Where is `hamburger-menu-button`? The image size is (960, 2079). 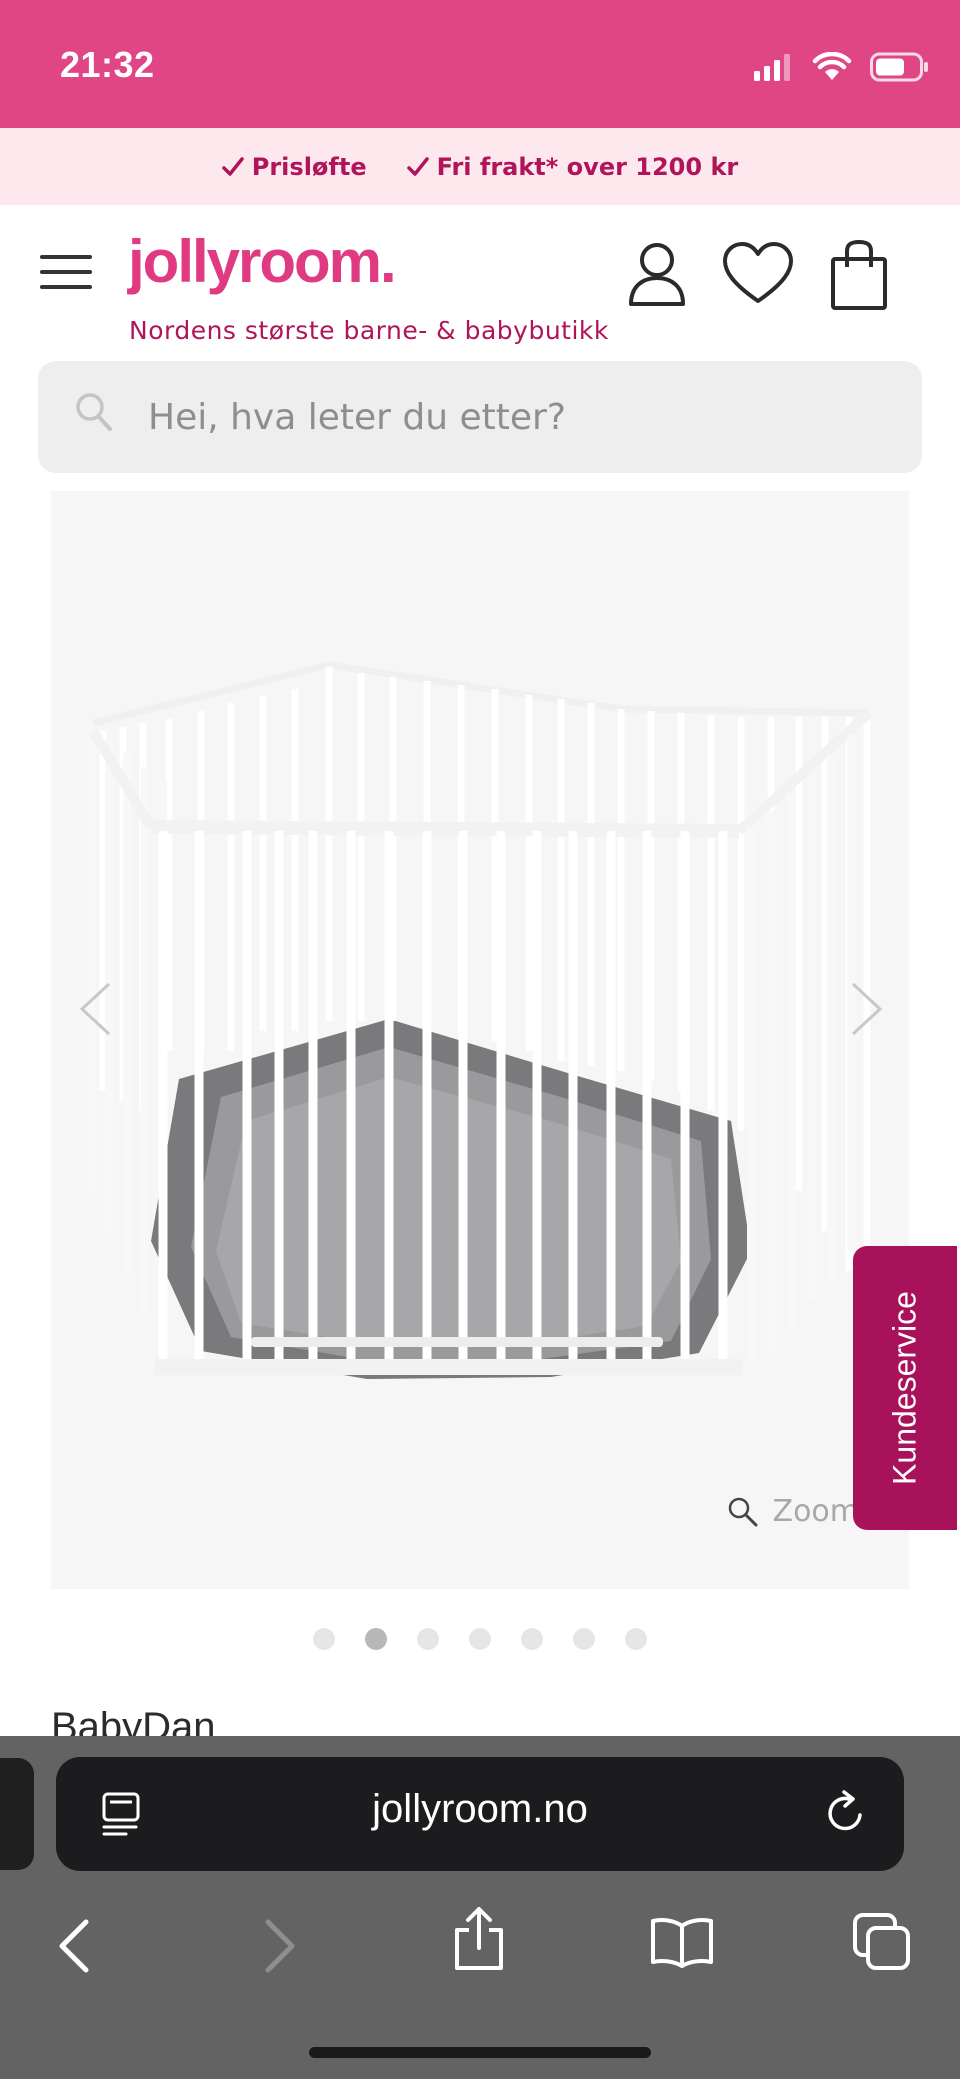 hamburger-menu-button is located at coordinates (66, 275).